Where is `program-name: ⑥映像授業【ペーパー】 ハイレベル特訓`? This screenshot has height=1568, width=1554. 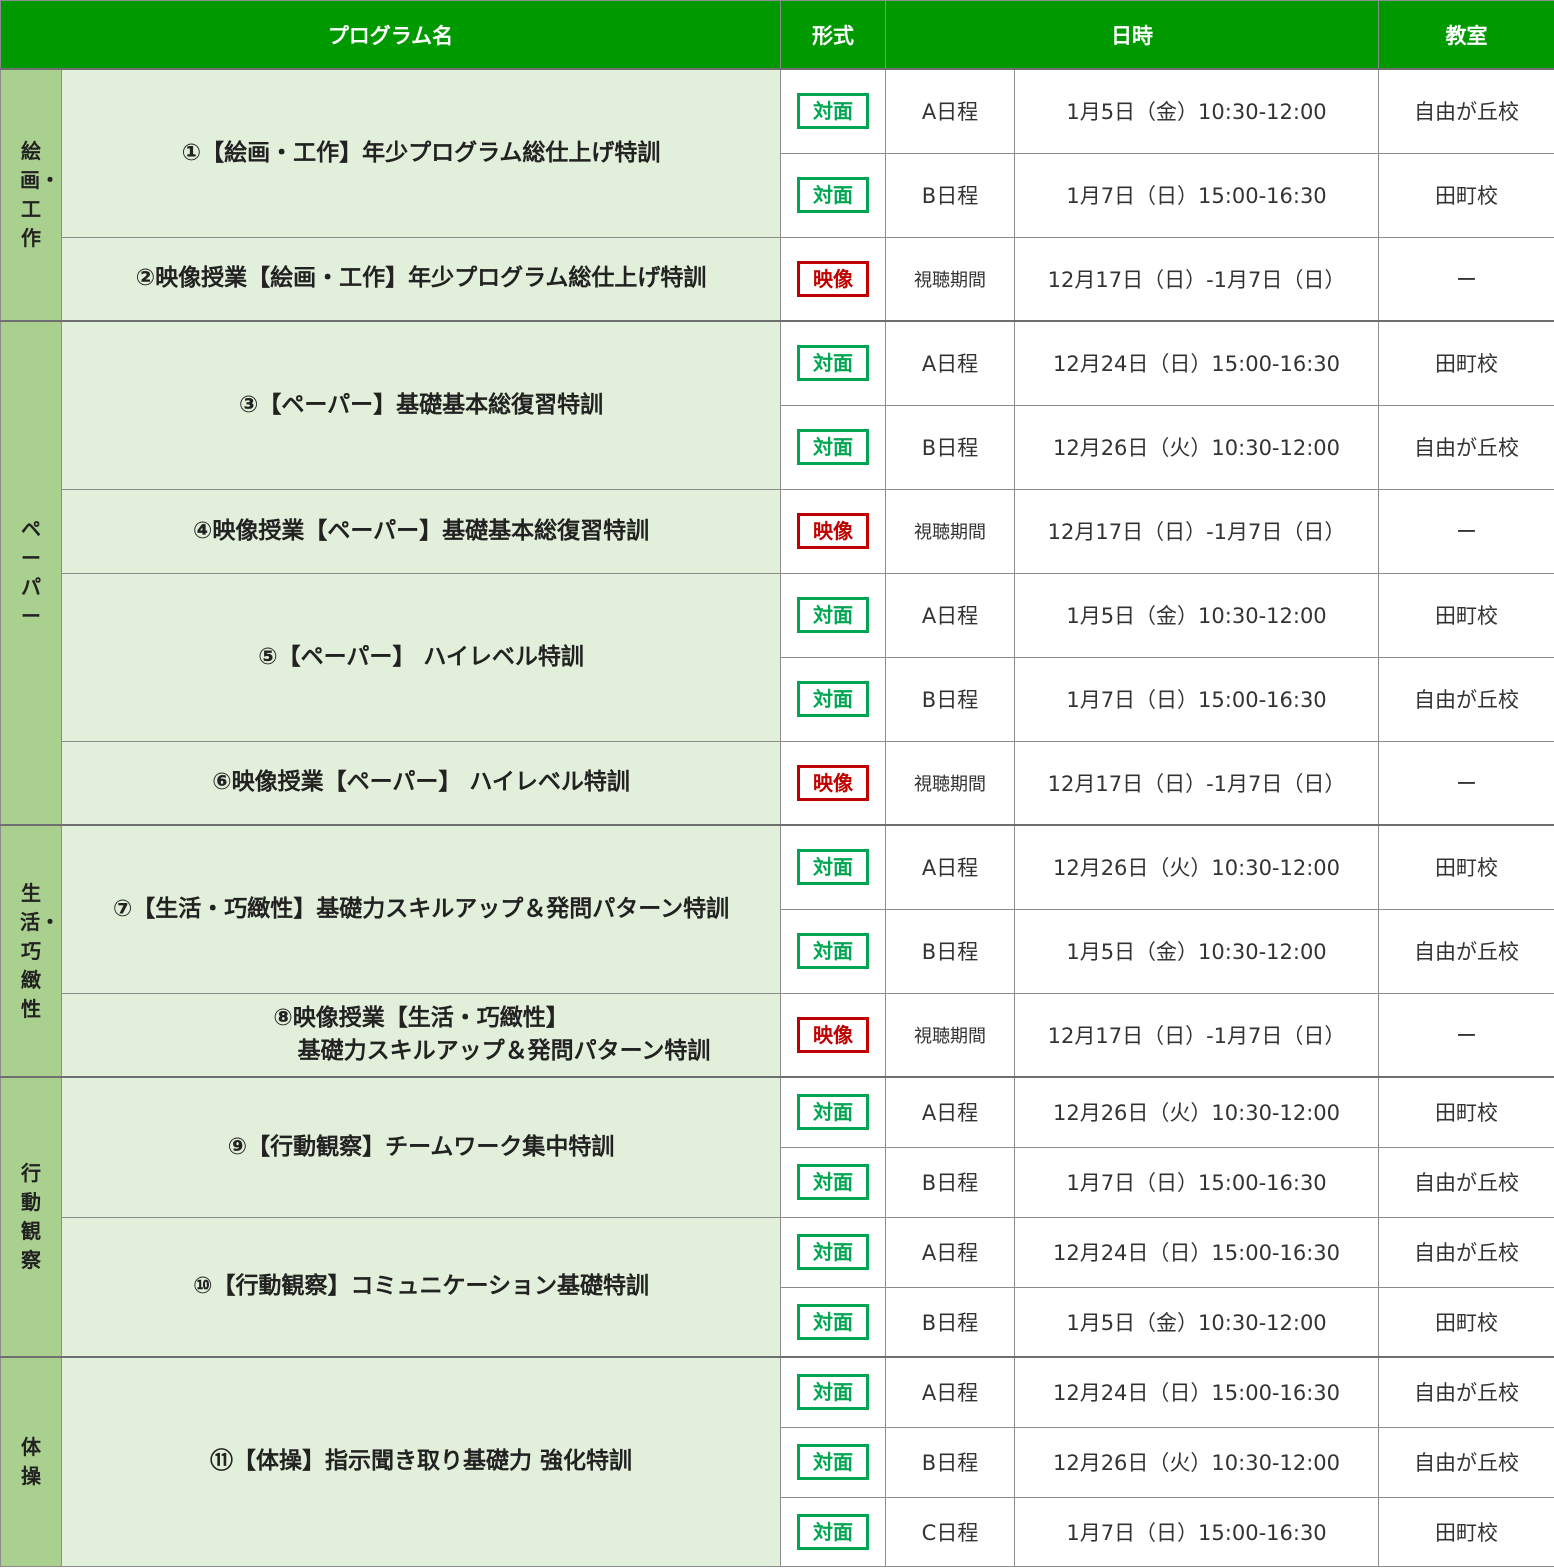
program-name: ⑥映像授業【ペーパー】 ハイレベル特訓 is located at coordinates (421, 782).